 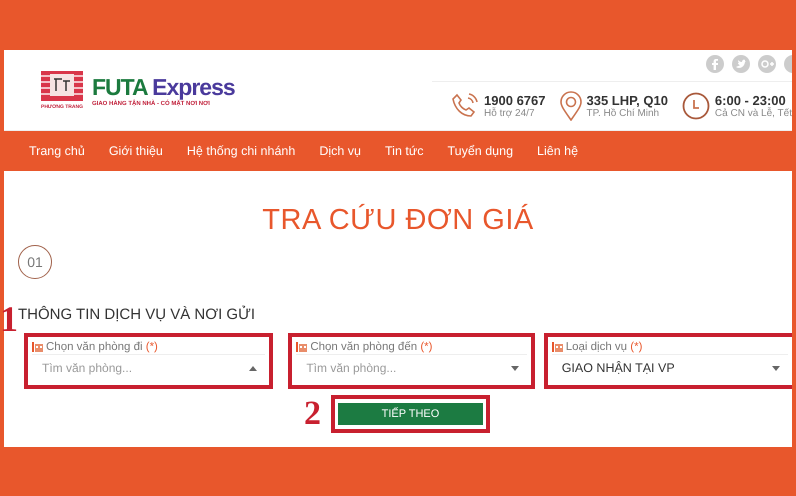 I want to click on step-number: 01, so click(x=35, y=262).